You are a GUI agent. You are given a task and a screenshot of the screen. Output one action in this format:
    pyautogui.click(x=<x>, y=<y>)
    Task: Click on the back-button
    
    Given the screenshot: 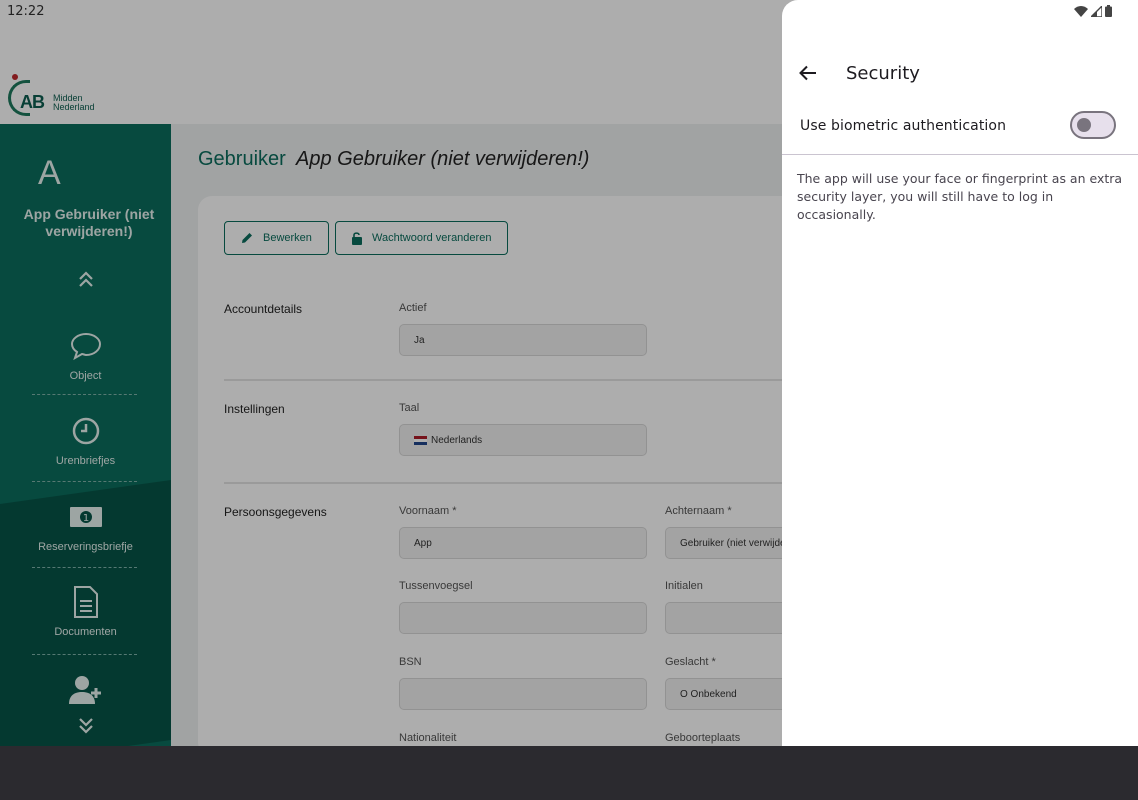 What is the action you would take?
    pyautogui.click(x=808, y=73)
    